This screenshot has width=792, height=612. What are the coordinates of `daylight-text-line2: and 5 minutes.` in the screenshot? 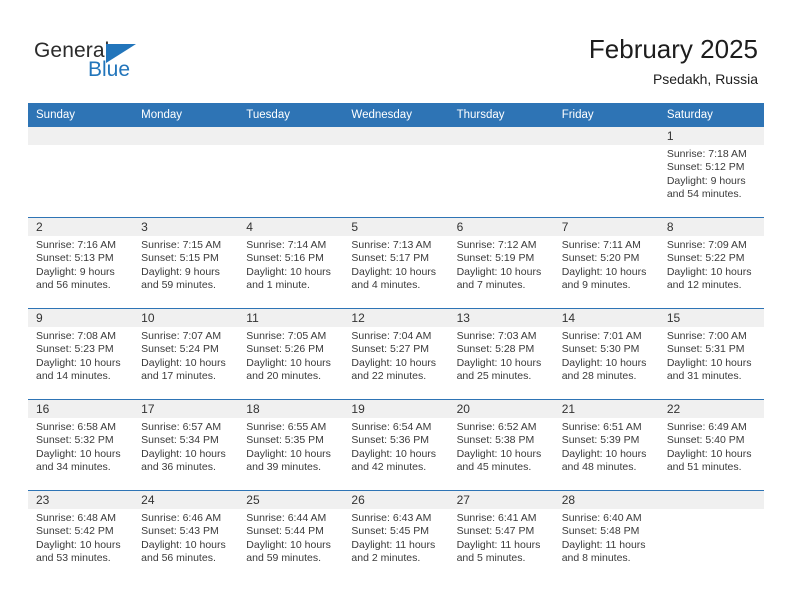 It's located at (491, 557).